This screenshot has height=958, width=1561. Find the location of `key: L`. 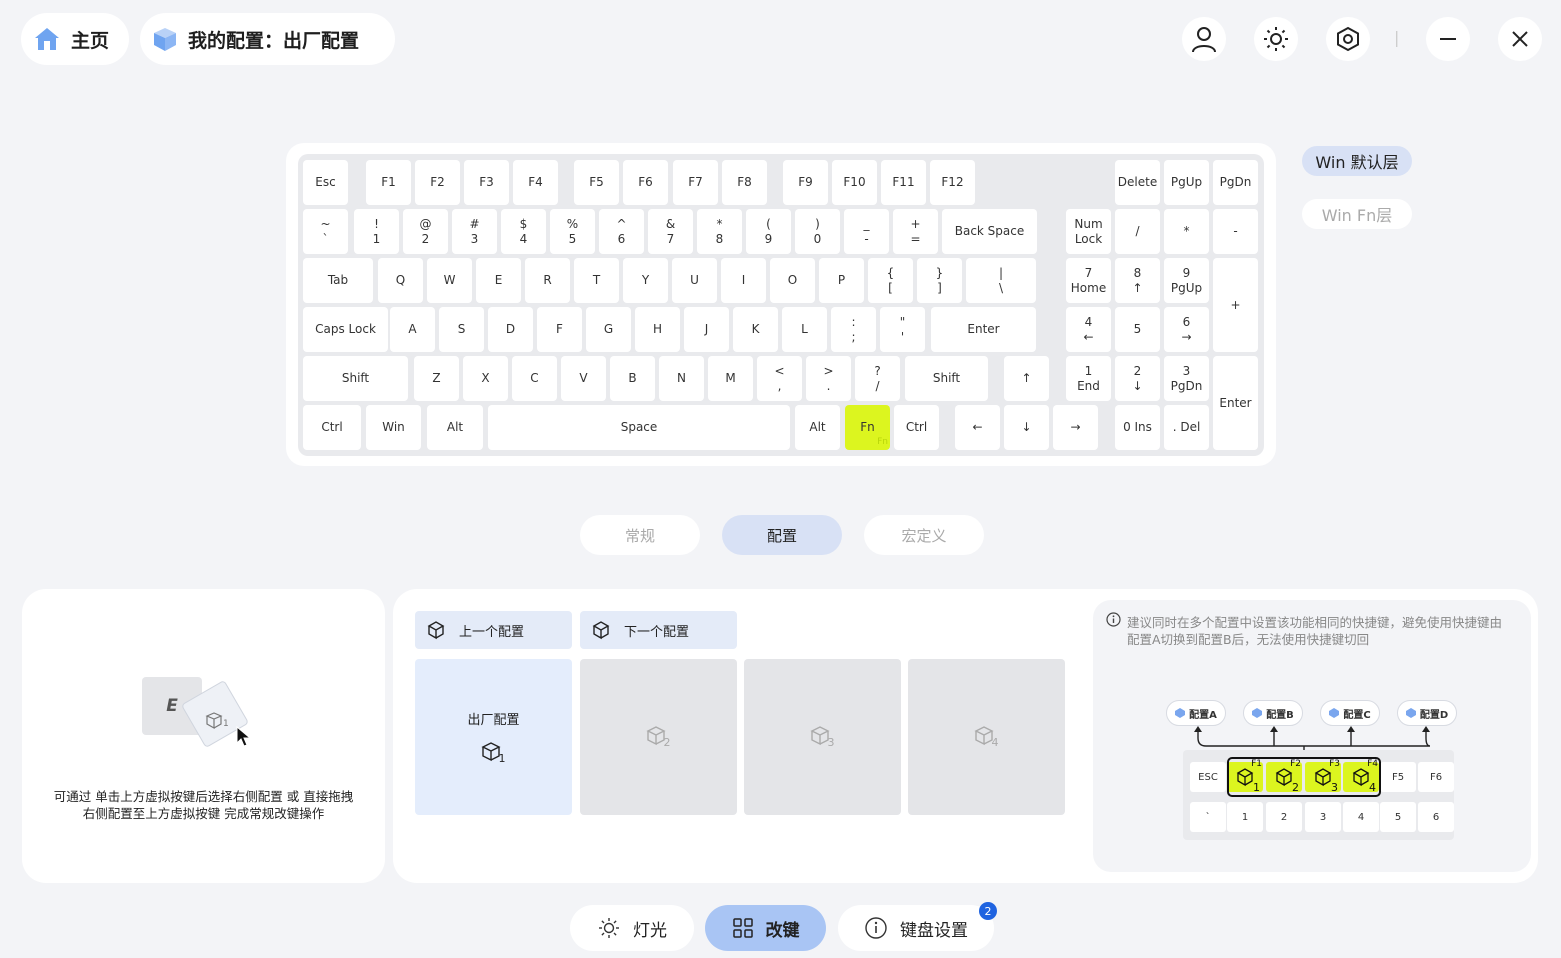

key: L is located at coordinates (804, 329).